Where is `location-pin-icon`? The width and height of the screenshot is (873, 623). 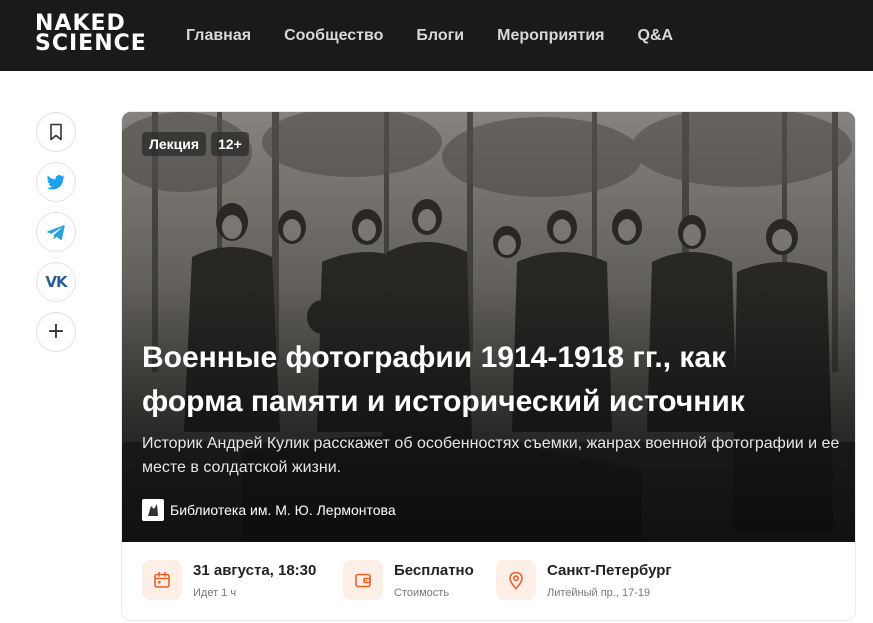 location-pin-icon is located at coordinates (516, 580).